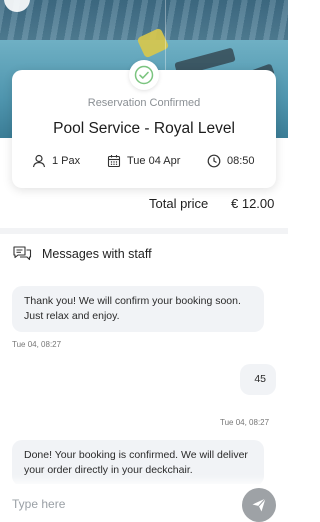 This screenshot has width=320, height=522. I want to click on service-title: Pool Service - Royal Level, so click(144, 128).